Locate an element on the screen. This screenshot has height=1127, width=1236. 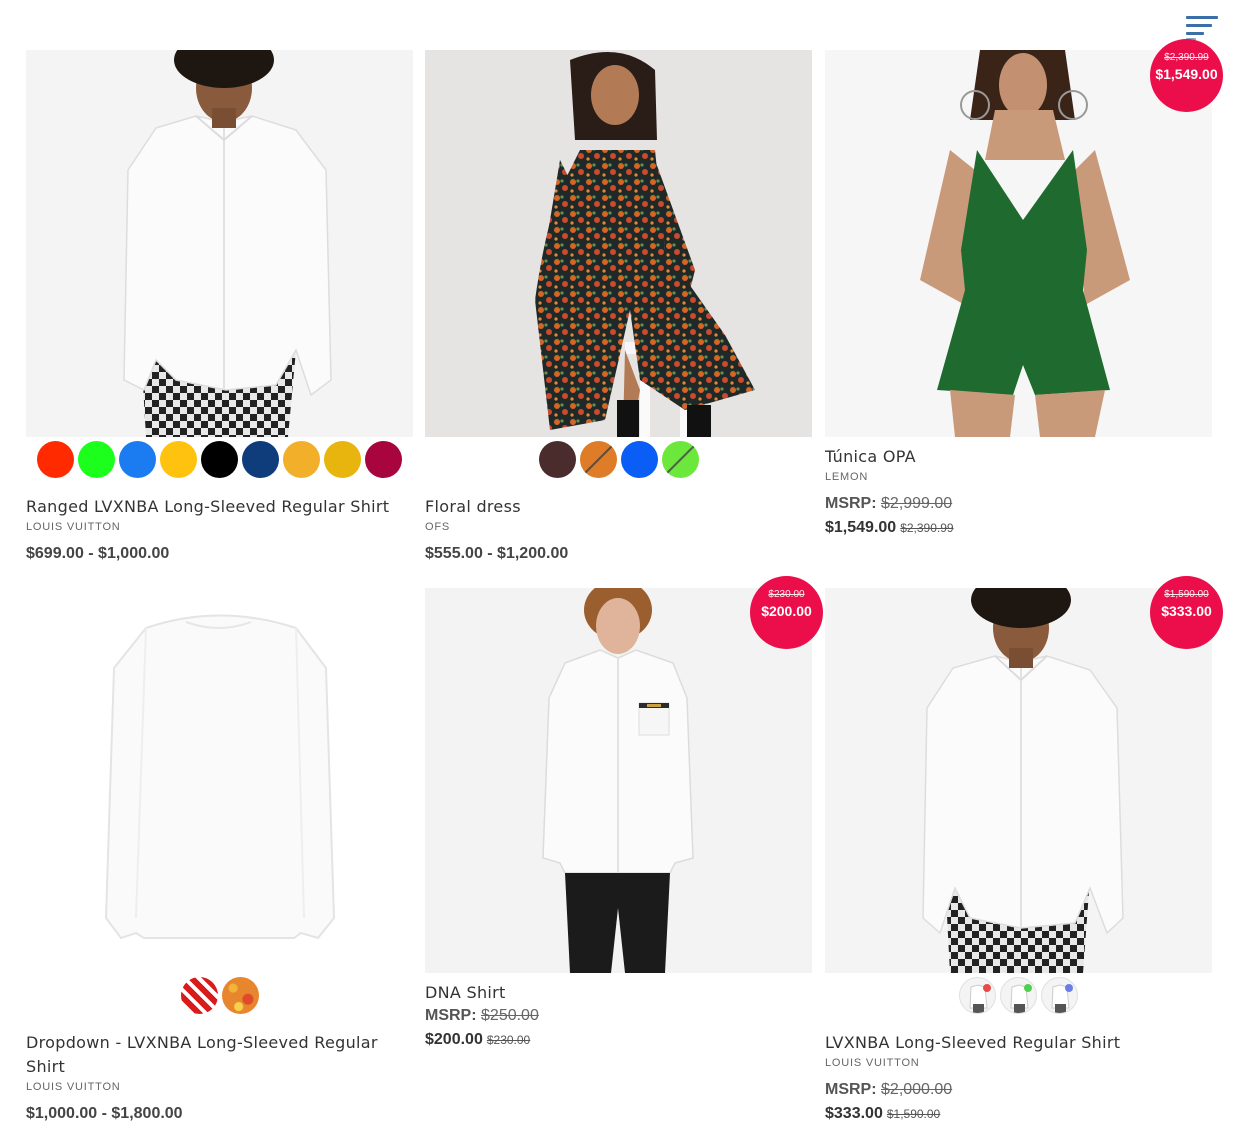
sale-badge: $230.00 $200.00 is located at coordinates (786, 612).